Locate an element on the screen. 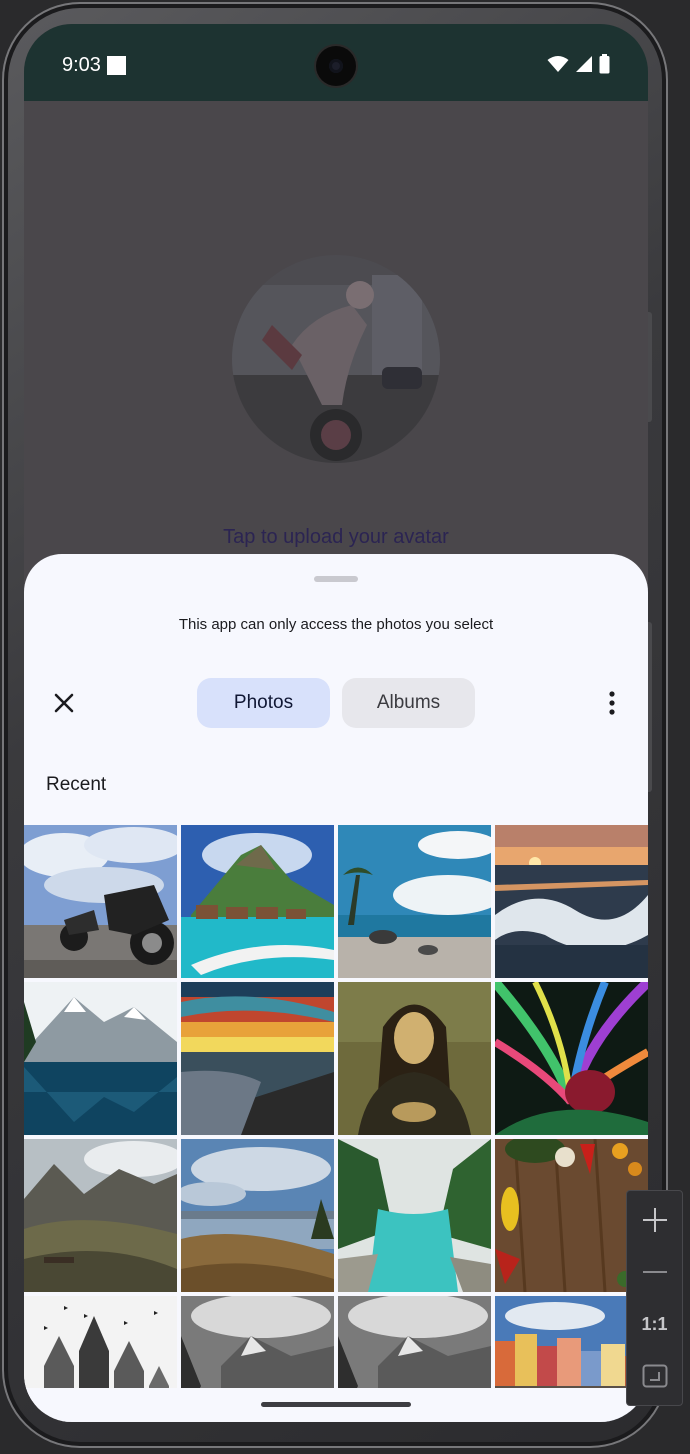 The height and width of the screenshot is (1454, 690). river-forest-photo is located at coordinates (414, 1215).